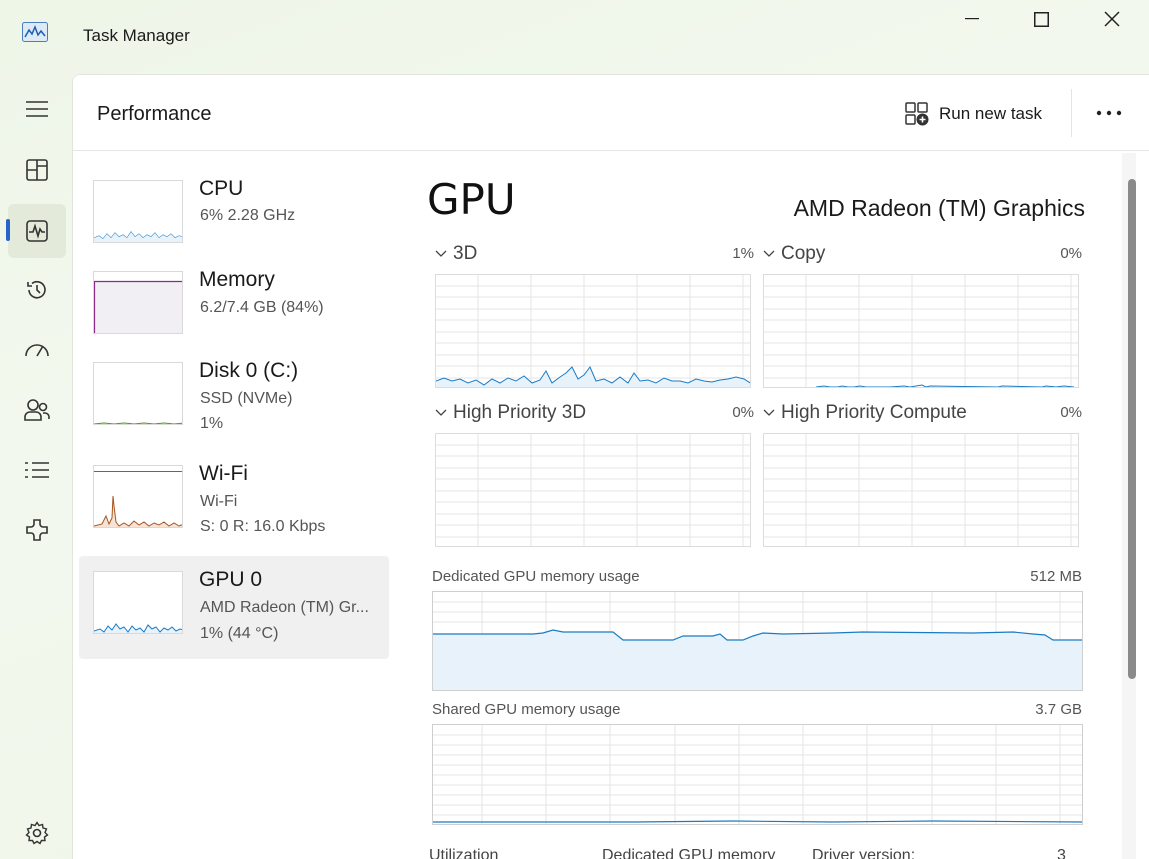  I want to click on performance-icon, so click(37, 231).